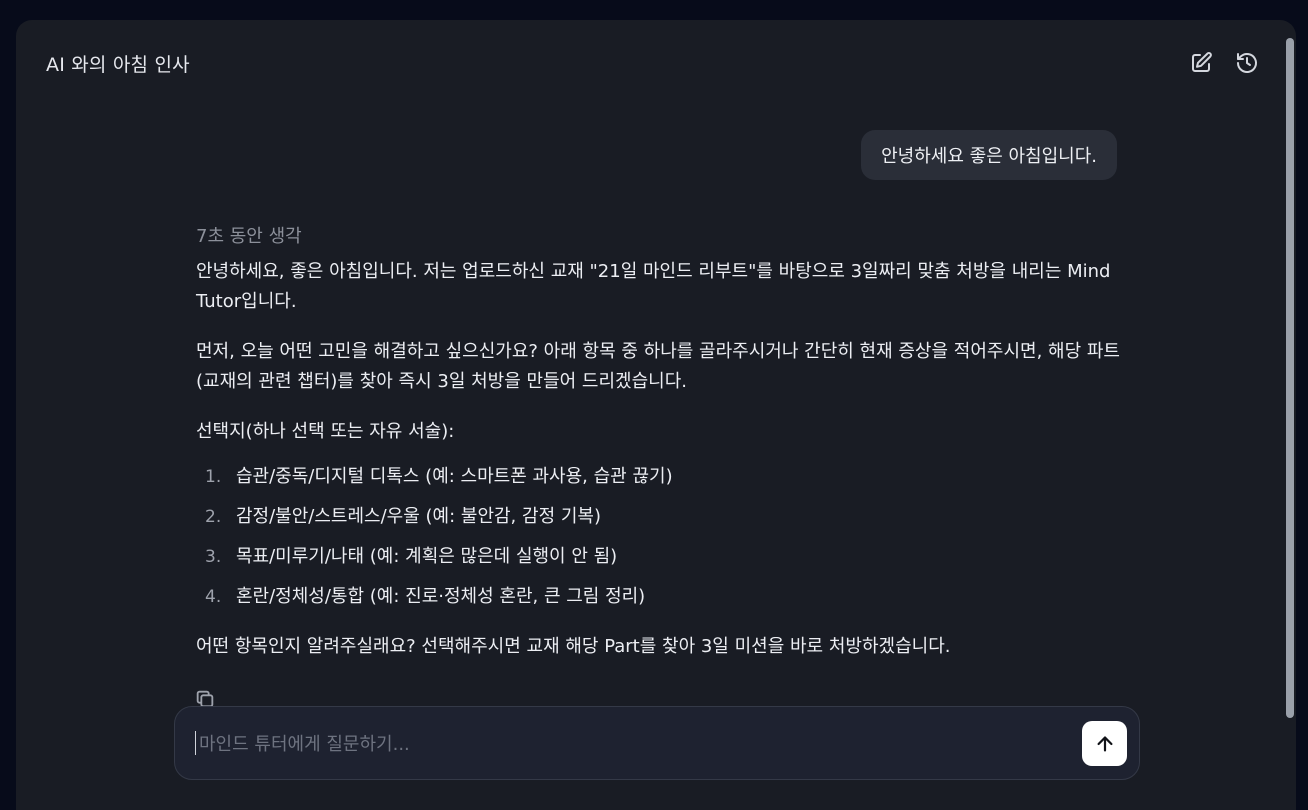  Describe the element at coordinates (1290, 378) in the screenshot. I see `scrollbar` at that location.